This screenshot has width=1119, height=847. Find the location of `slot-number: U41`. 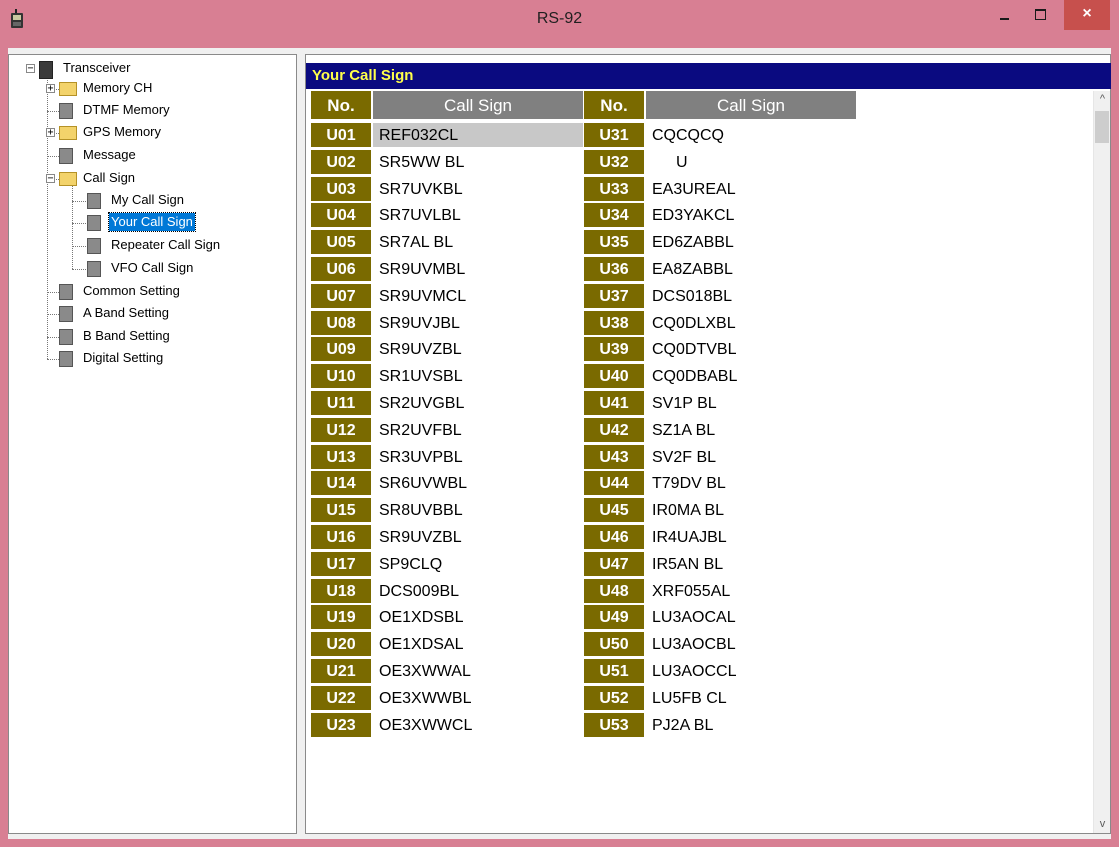

slot-number: U41 is located at coordinates (614, 404).